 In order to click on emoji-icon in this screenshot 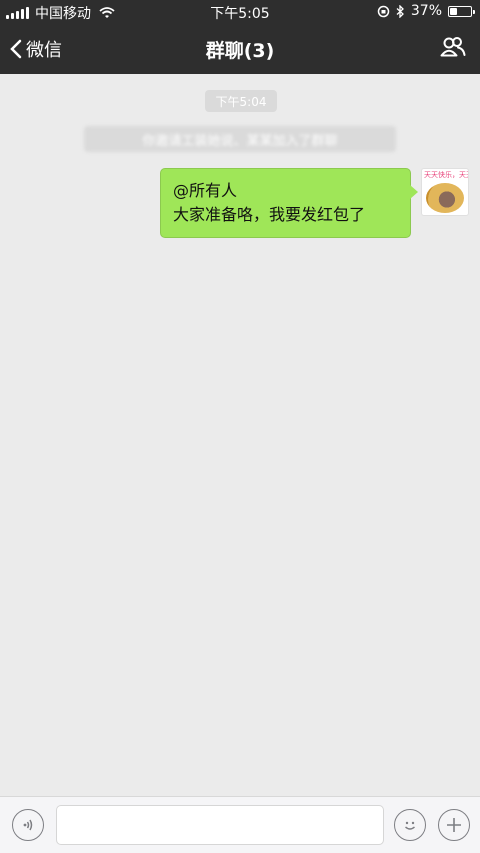, I will do `click(410, 825)`.